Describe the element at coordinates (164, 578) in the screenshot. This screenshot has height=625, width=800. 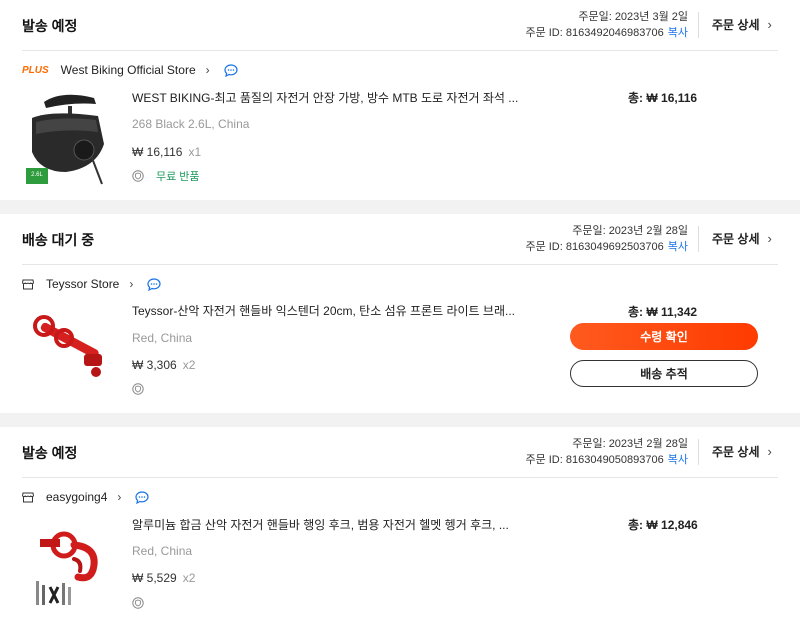
I see `product-price: ₩ 5,529 x2` at that location.